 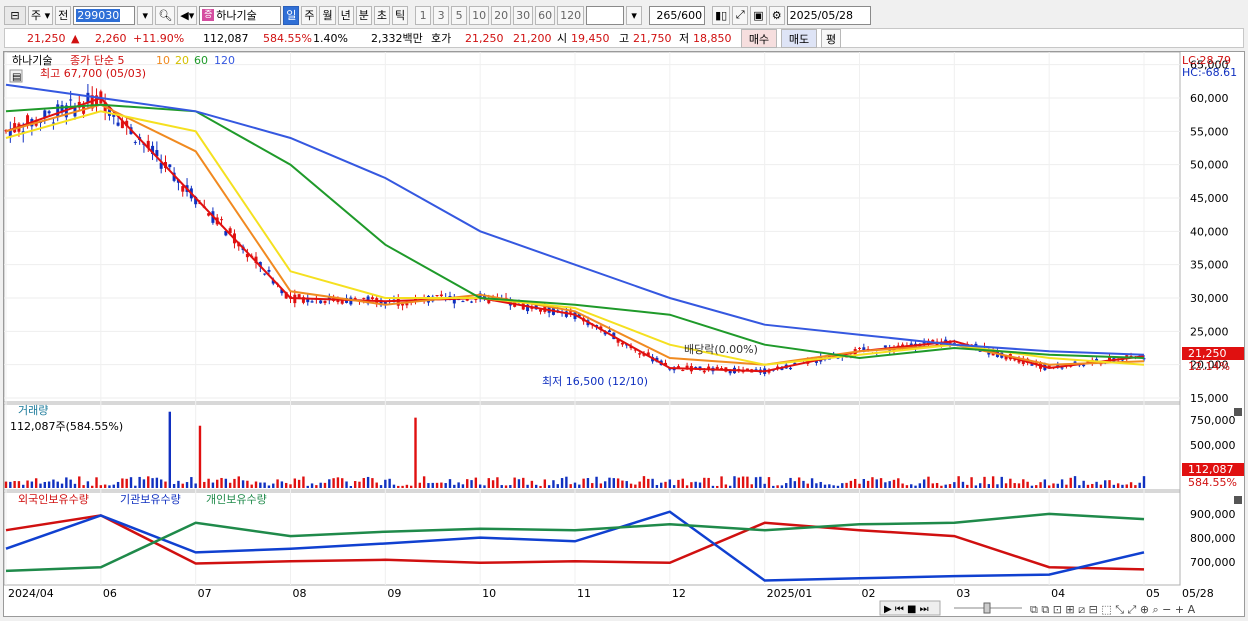 I want to click on chart-tools-icons: ⧉ ⧉ ⊡ ⊞ ⧄ ⊟ ⬚ ⤡ ⤢ ⊕ ⌕ − + A, so click(x=1113, y=609).